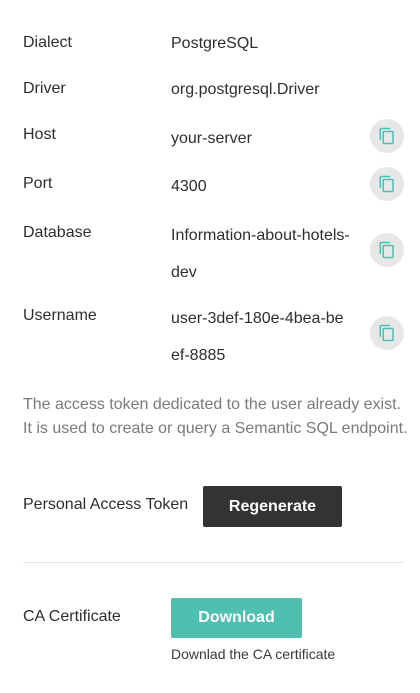  I want to click on driver-value: org.postgresql.Driver, so click(245, 89).